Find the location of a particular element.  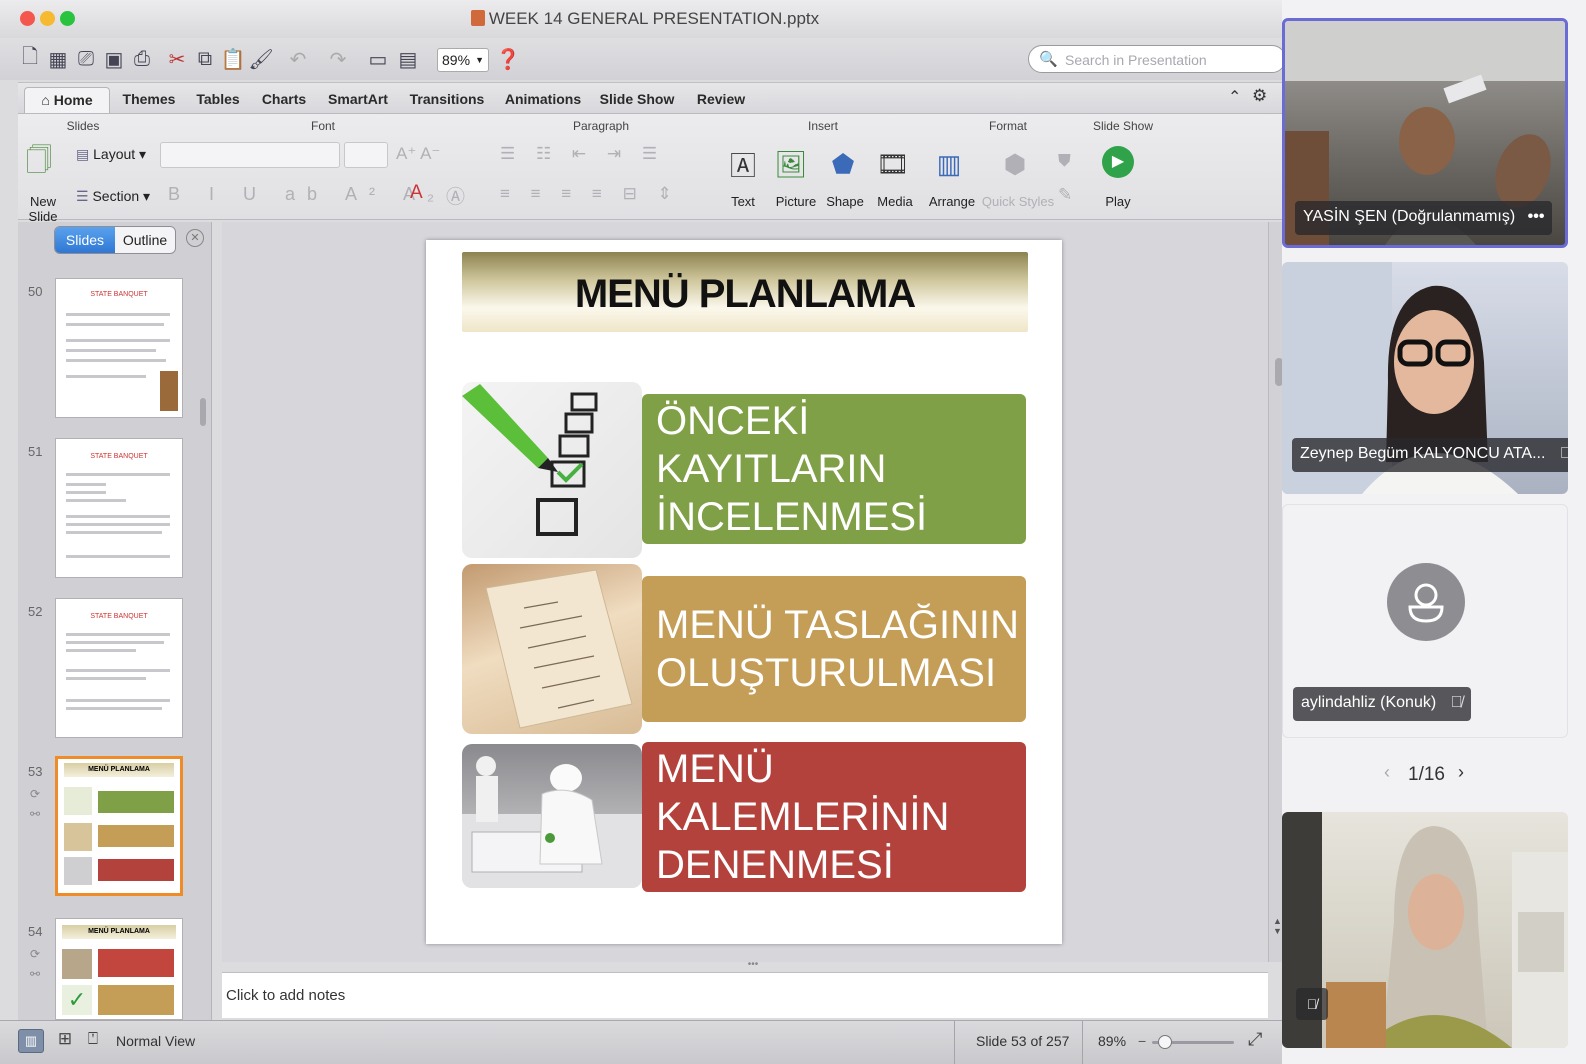

slide-thumbnail-51: STATE BANQUET is located at coordinates (119, 508).